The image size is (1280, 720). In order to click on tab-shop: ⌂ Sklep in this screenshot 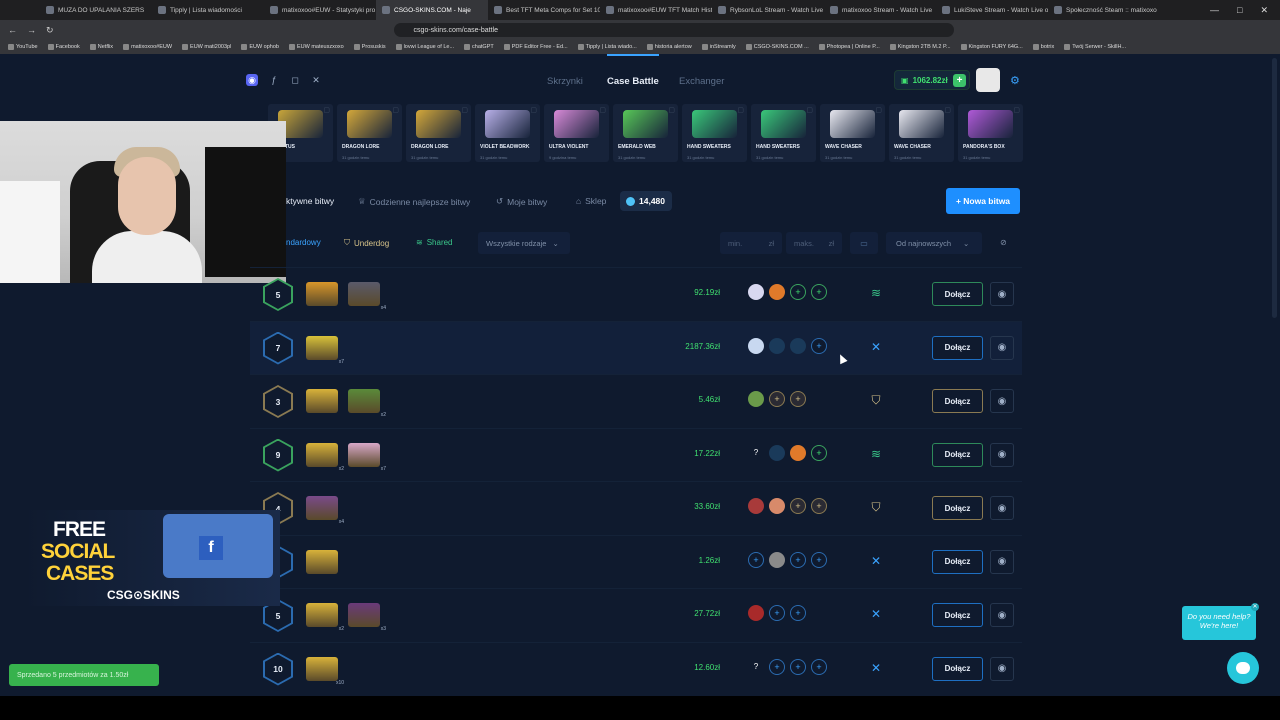, I will do `click(591, 201)`.